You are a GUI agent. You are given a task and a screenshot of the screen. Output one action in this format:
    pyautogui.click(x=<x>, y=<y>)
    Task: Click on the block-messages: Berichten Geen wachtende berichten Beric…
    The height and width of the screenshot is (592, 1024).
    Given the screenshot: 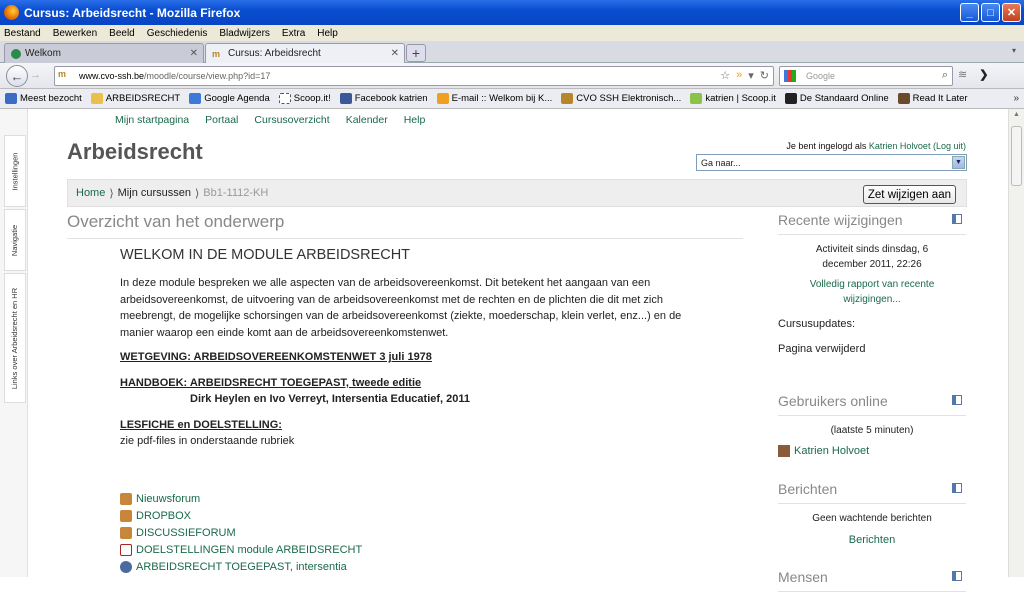 What is the action you would take?
    pyautogui.click(x=872, y=514)
    